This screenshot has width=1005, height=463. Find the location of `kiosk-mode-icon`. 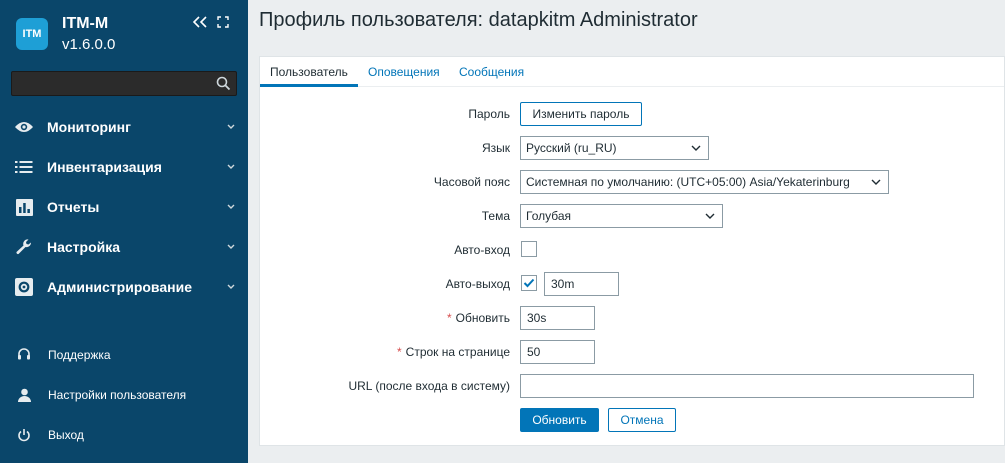

kiosk-mode-icon is located at coordinates (223, 22).